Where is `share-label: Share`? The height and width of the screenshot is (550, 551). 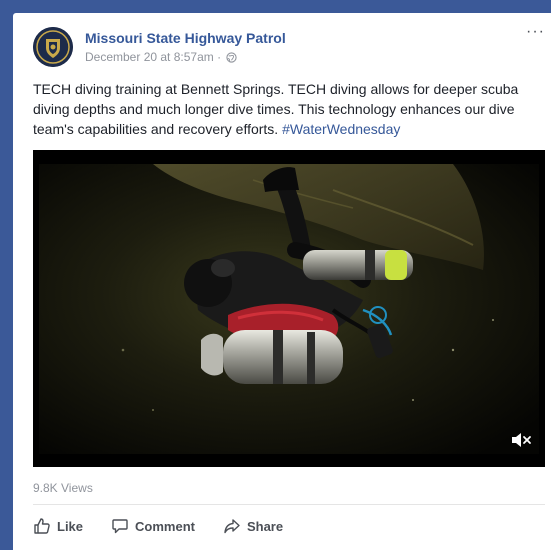 share-label: Share is located at coordinates (265, 526).